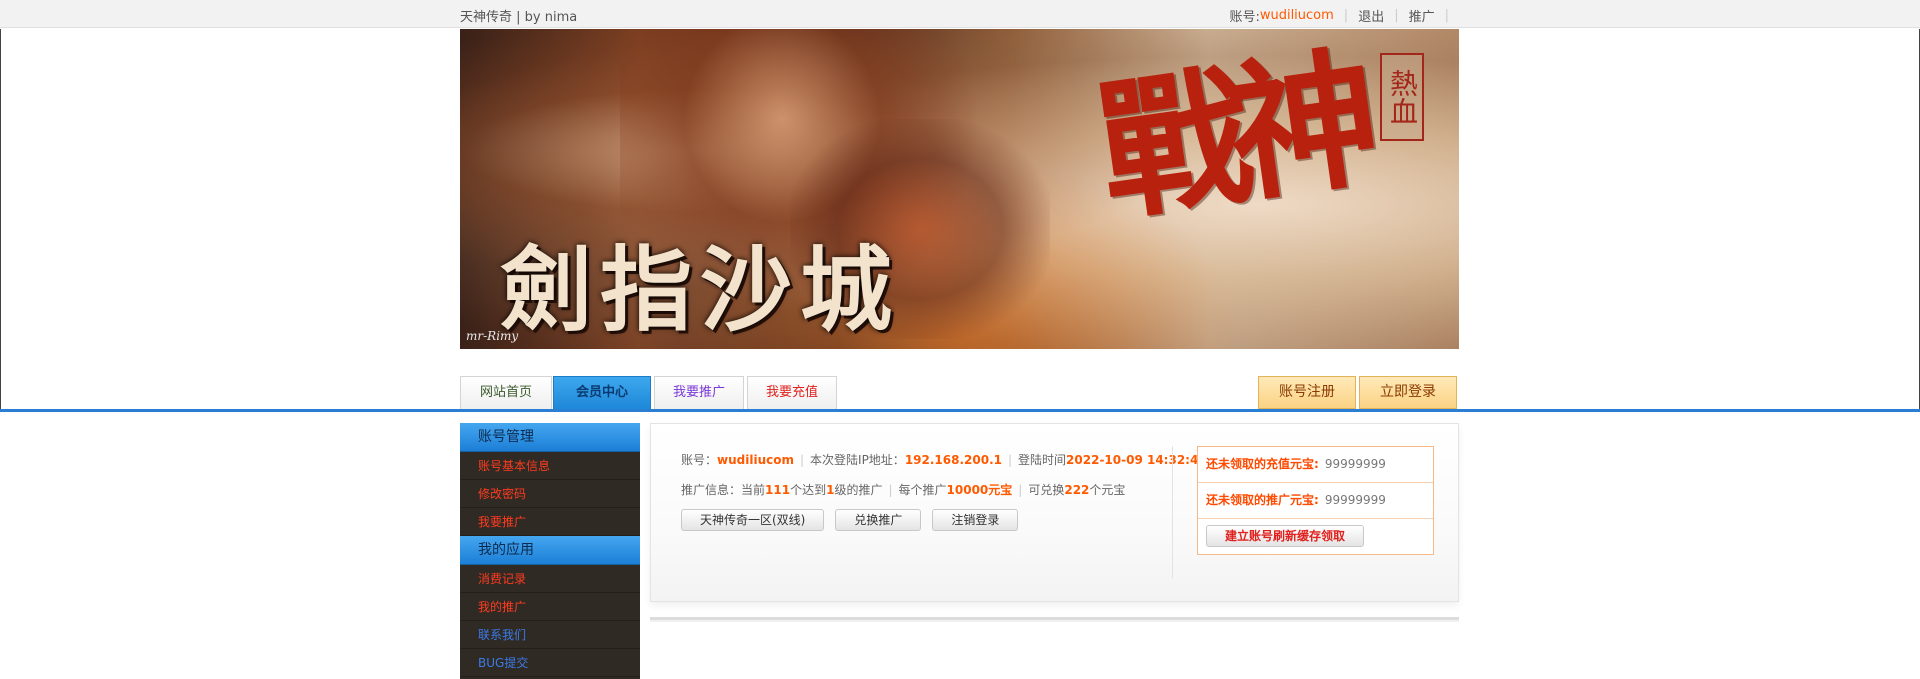 The width and height of the screenshot is (1920, 679). Describe the element at coordinates (550, 635) in the screenshot. I see `sidebar-item-contact: 联系我们` at that location.